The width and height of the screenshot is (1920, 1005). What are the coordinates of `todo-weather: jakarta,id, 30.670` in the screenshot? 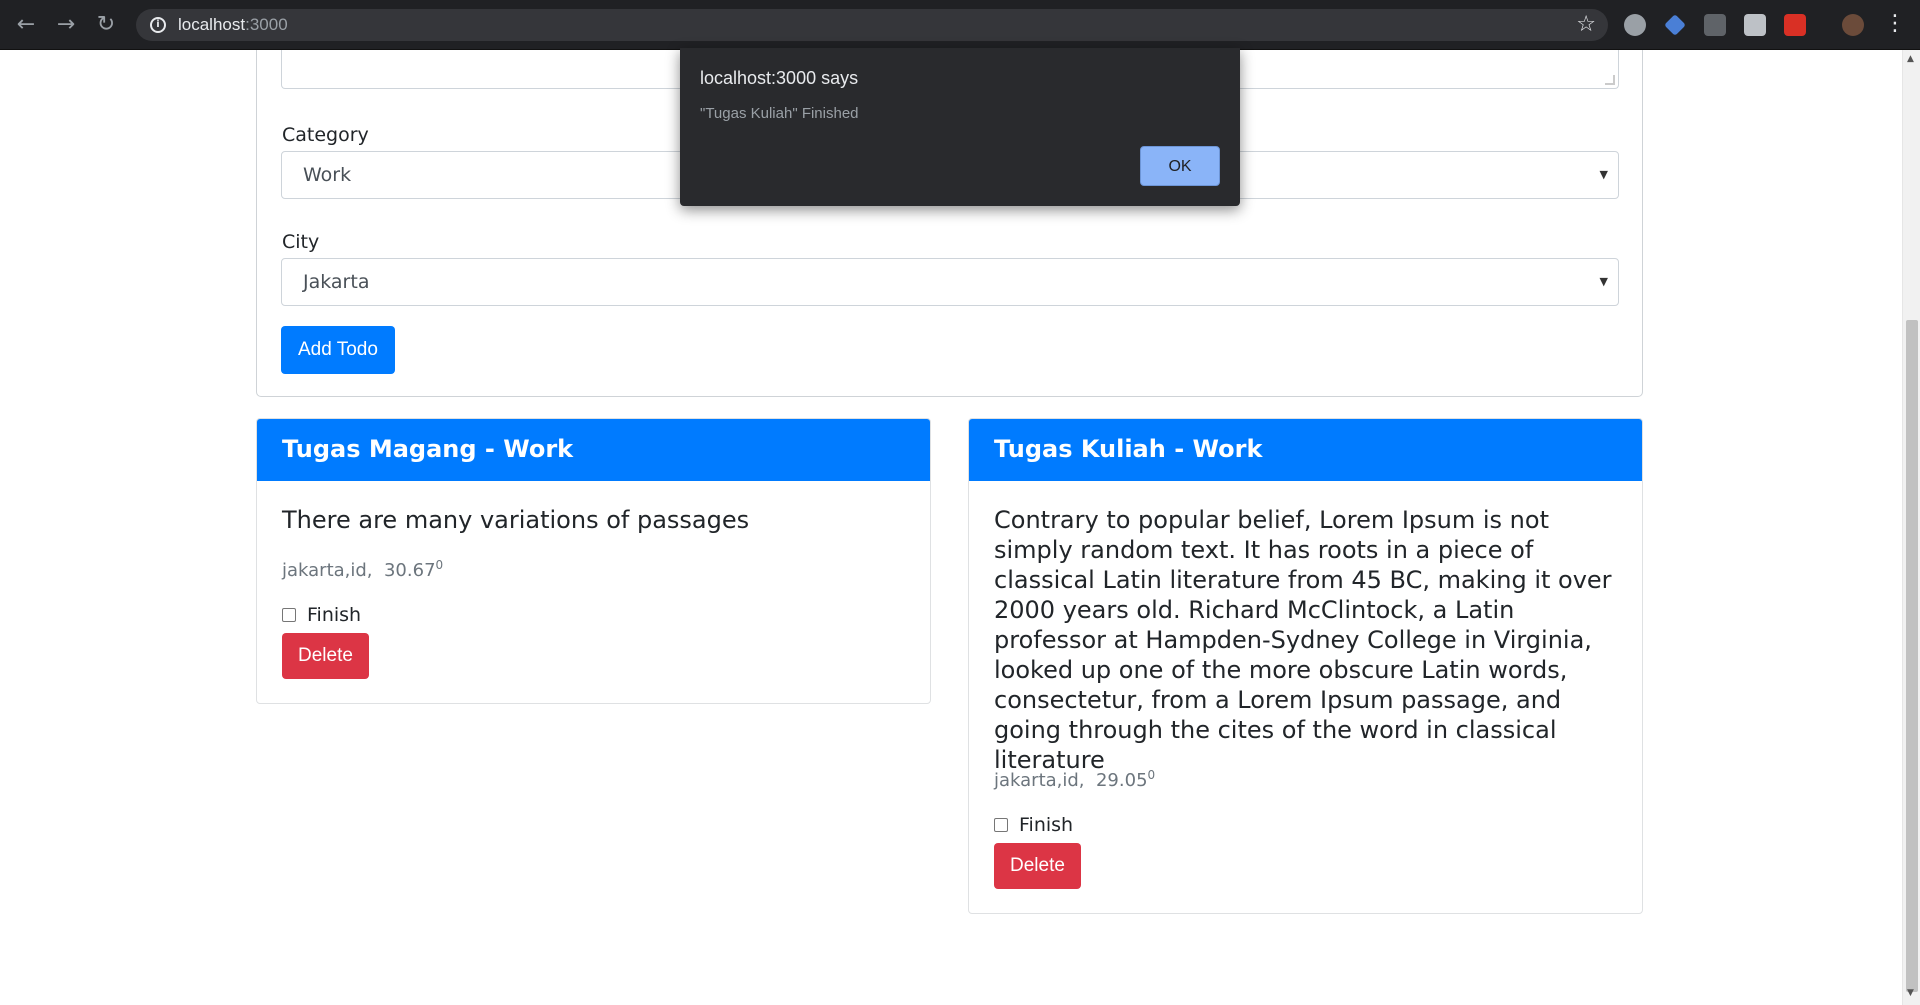 It's located at (362, 569).